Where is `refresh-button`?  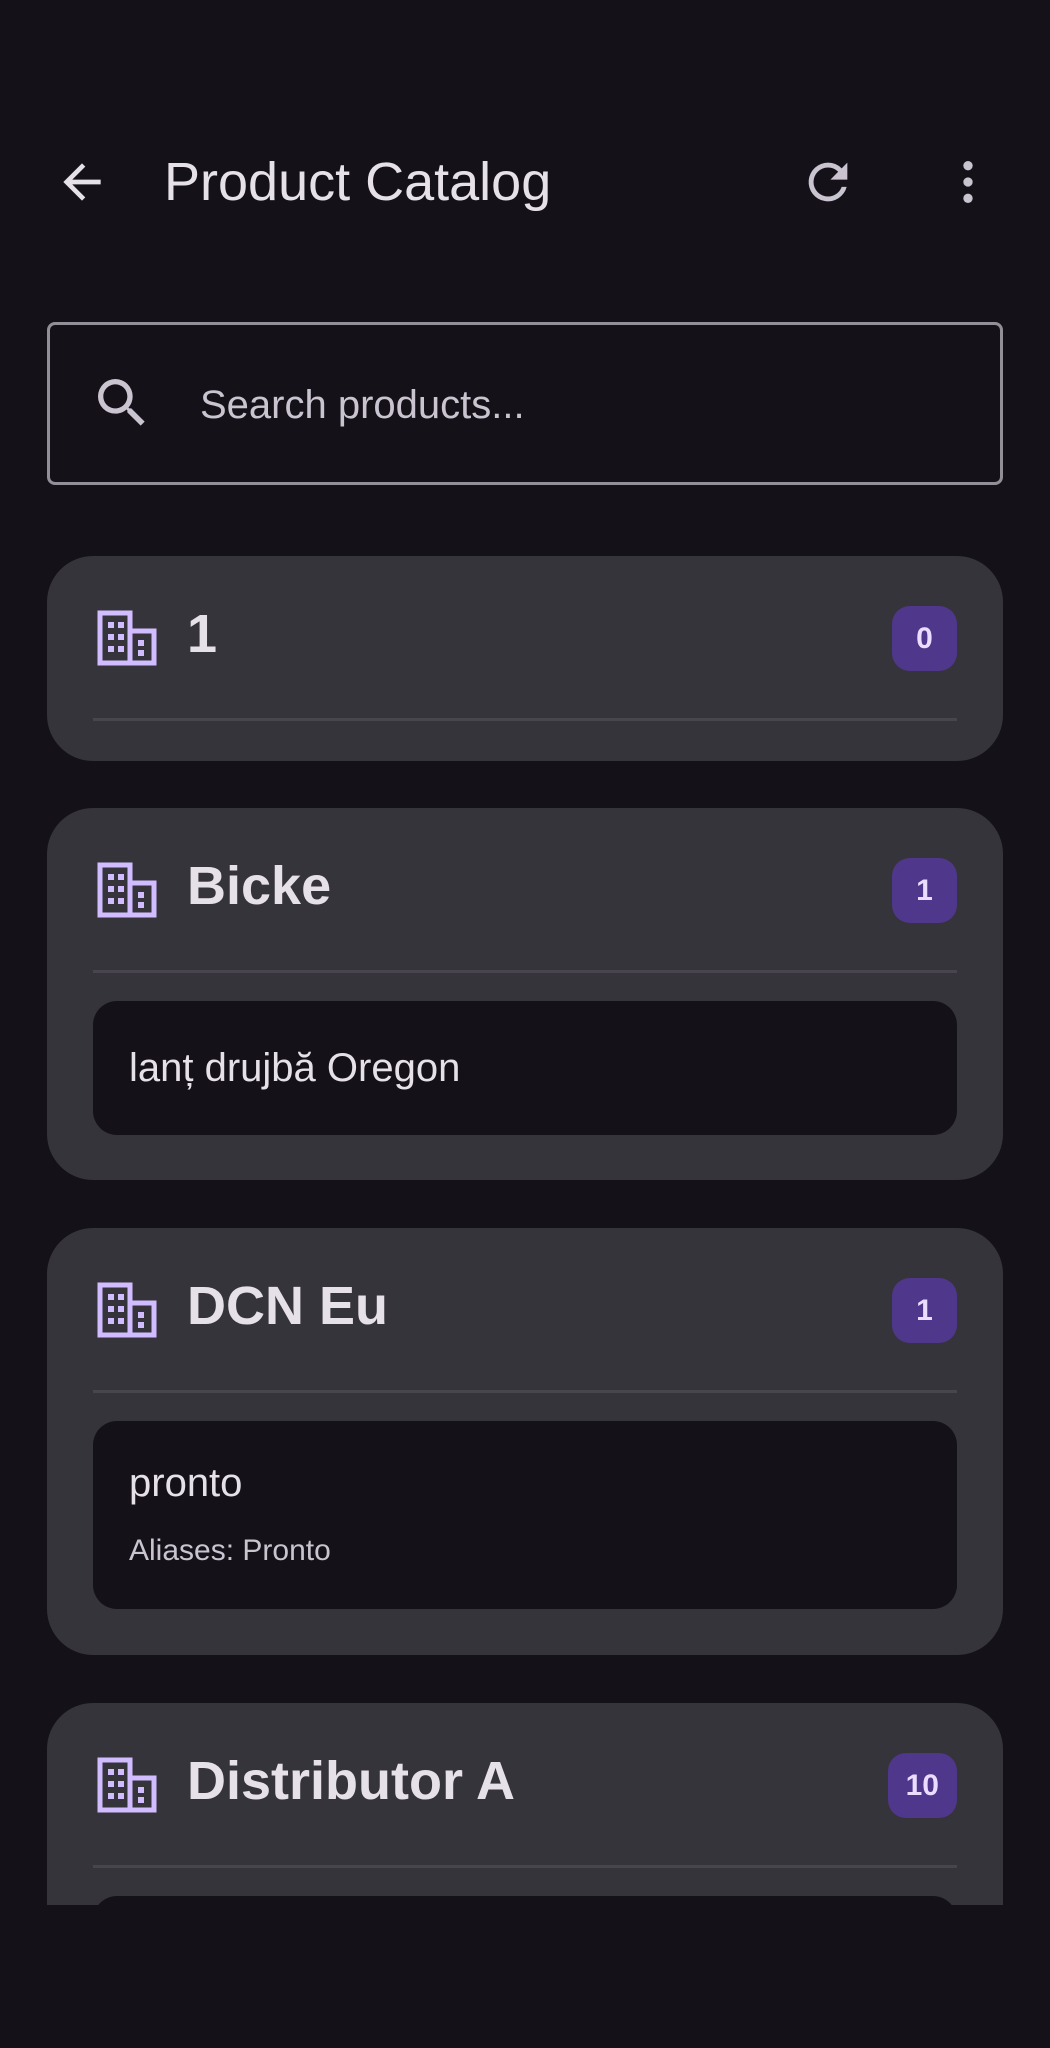 refresh-button is located at coordinates (828, 182).